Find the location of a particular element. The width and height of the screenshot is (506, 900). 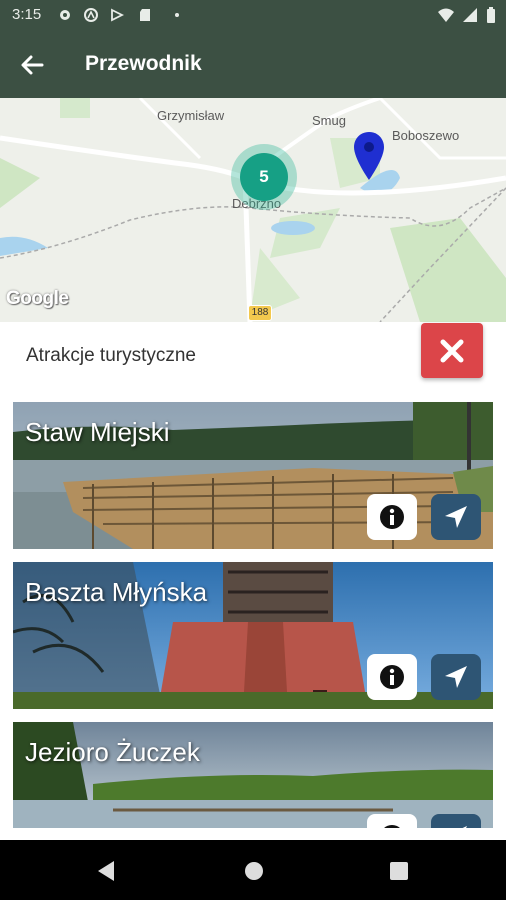

close-button is located at coordinates (452, 350).